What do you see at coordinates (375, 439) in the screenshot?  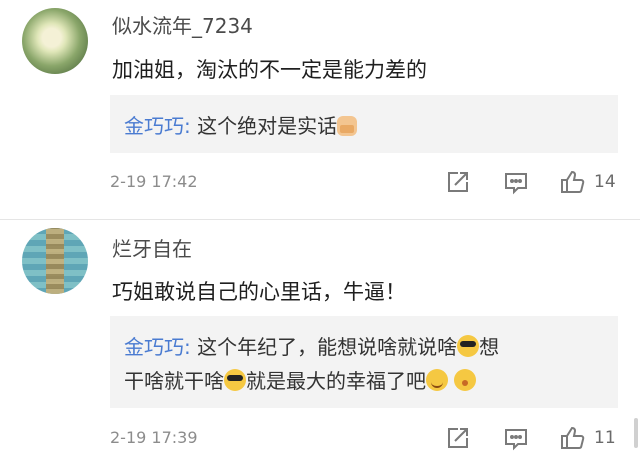 I see `comment-footer: 2-19 17:39 11` at bounding box center [375, 439].